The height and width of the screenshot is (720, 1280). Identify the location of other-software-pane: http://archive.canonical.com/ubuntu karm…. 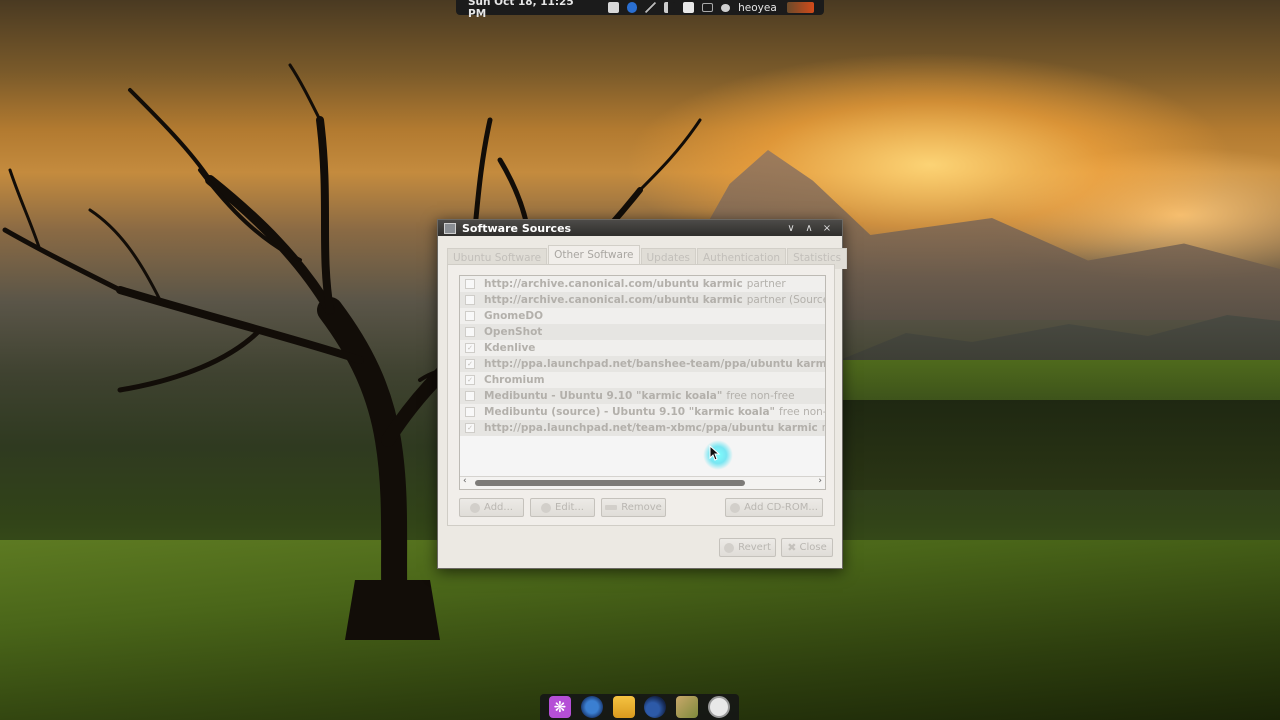
(641, 395).